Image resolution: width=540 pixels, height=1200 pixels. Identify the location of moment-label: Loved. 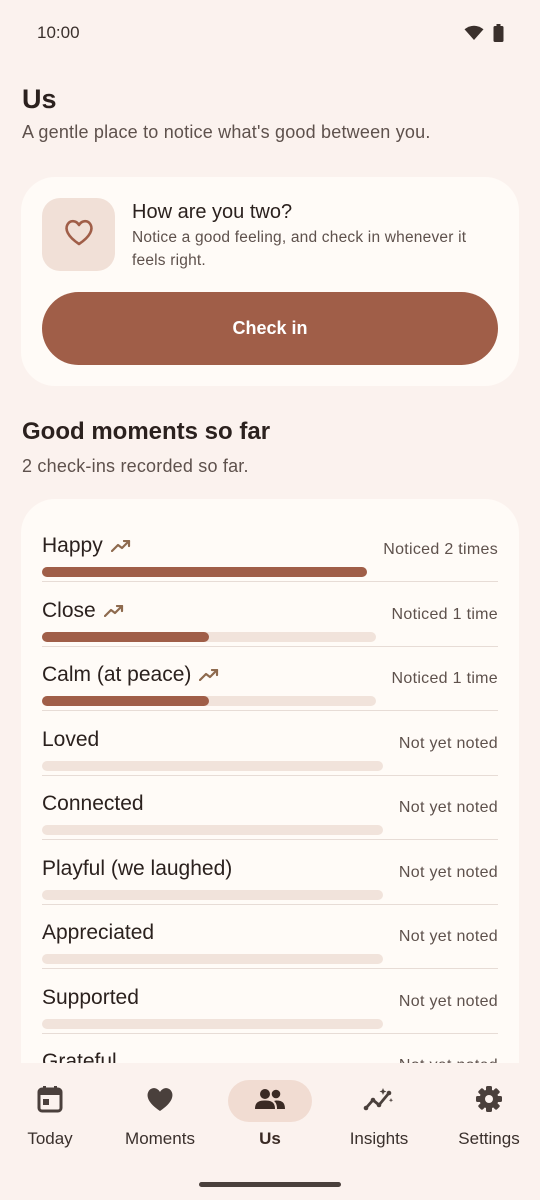
(70, 740).